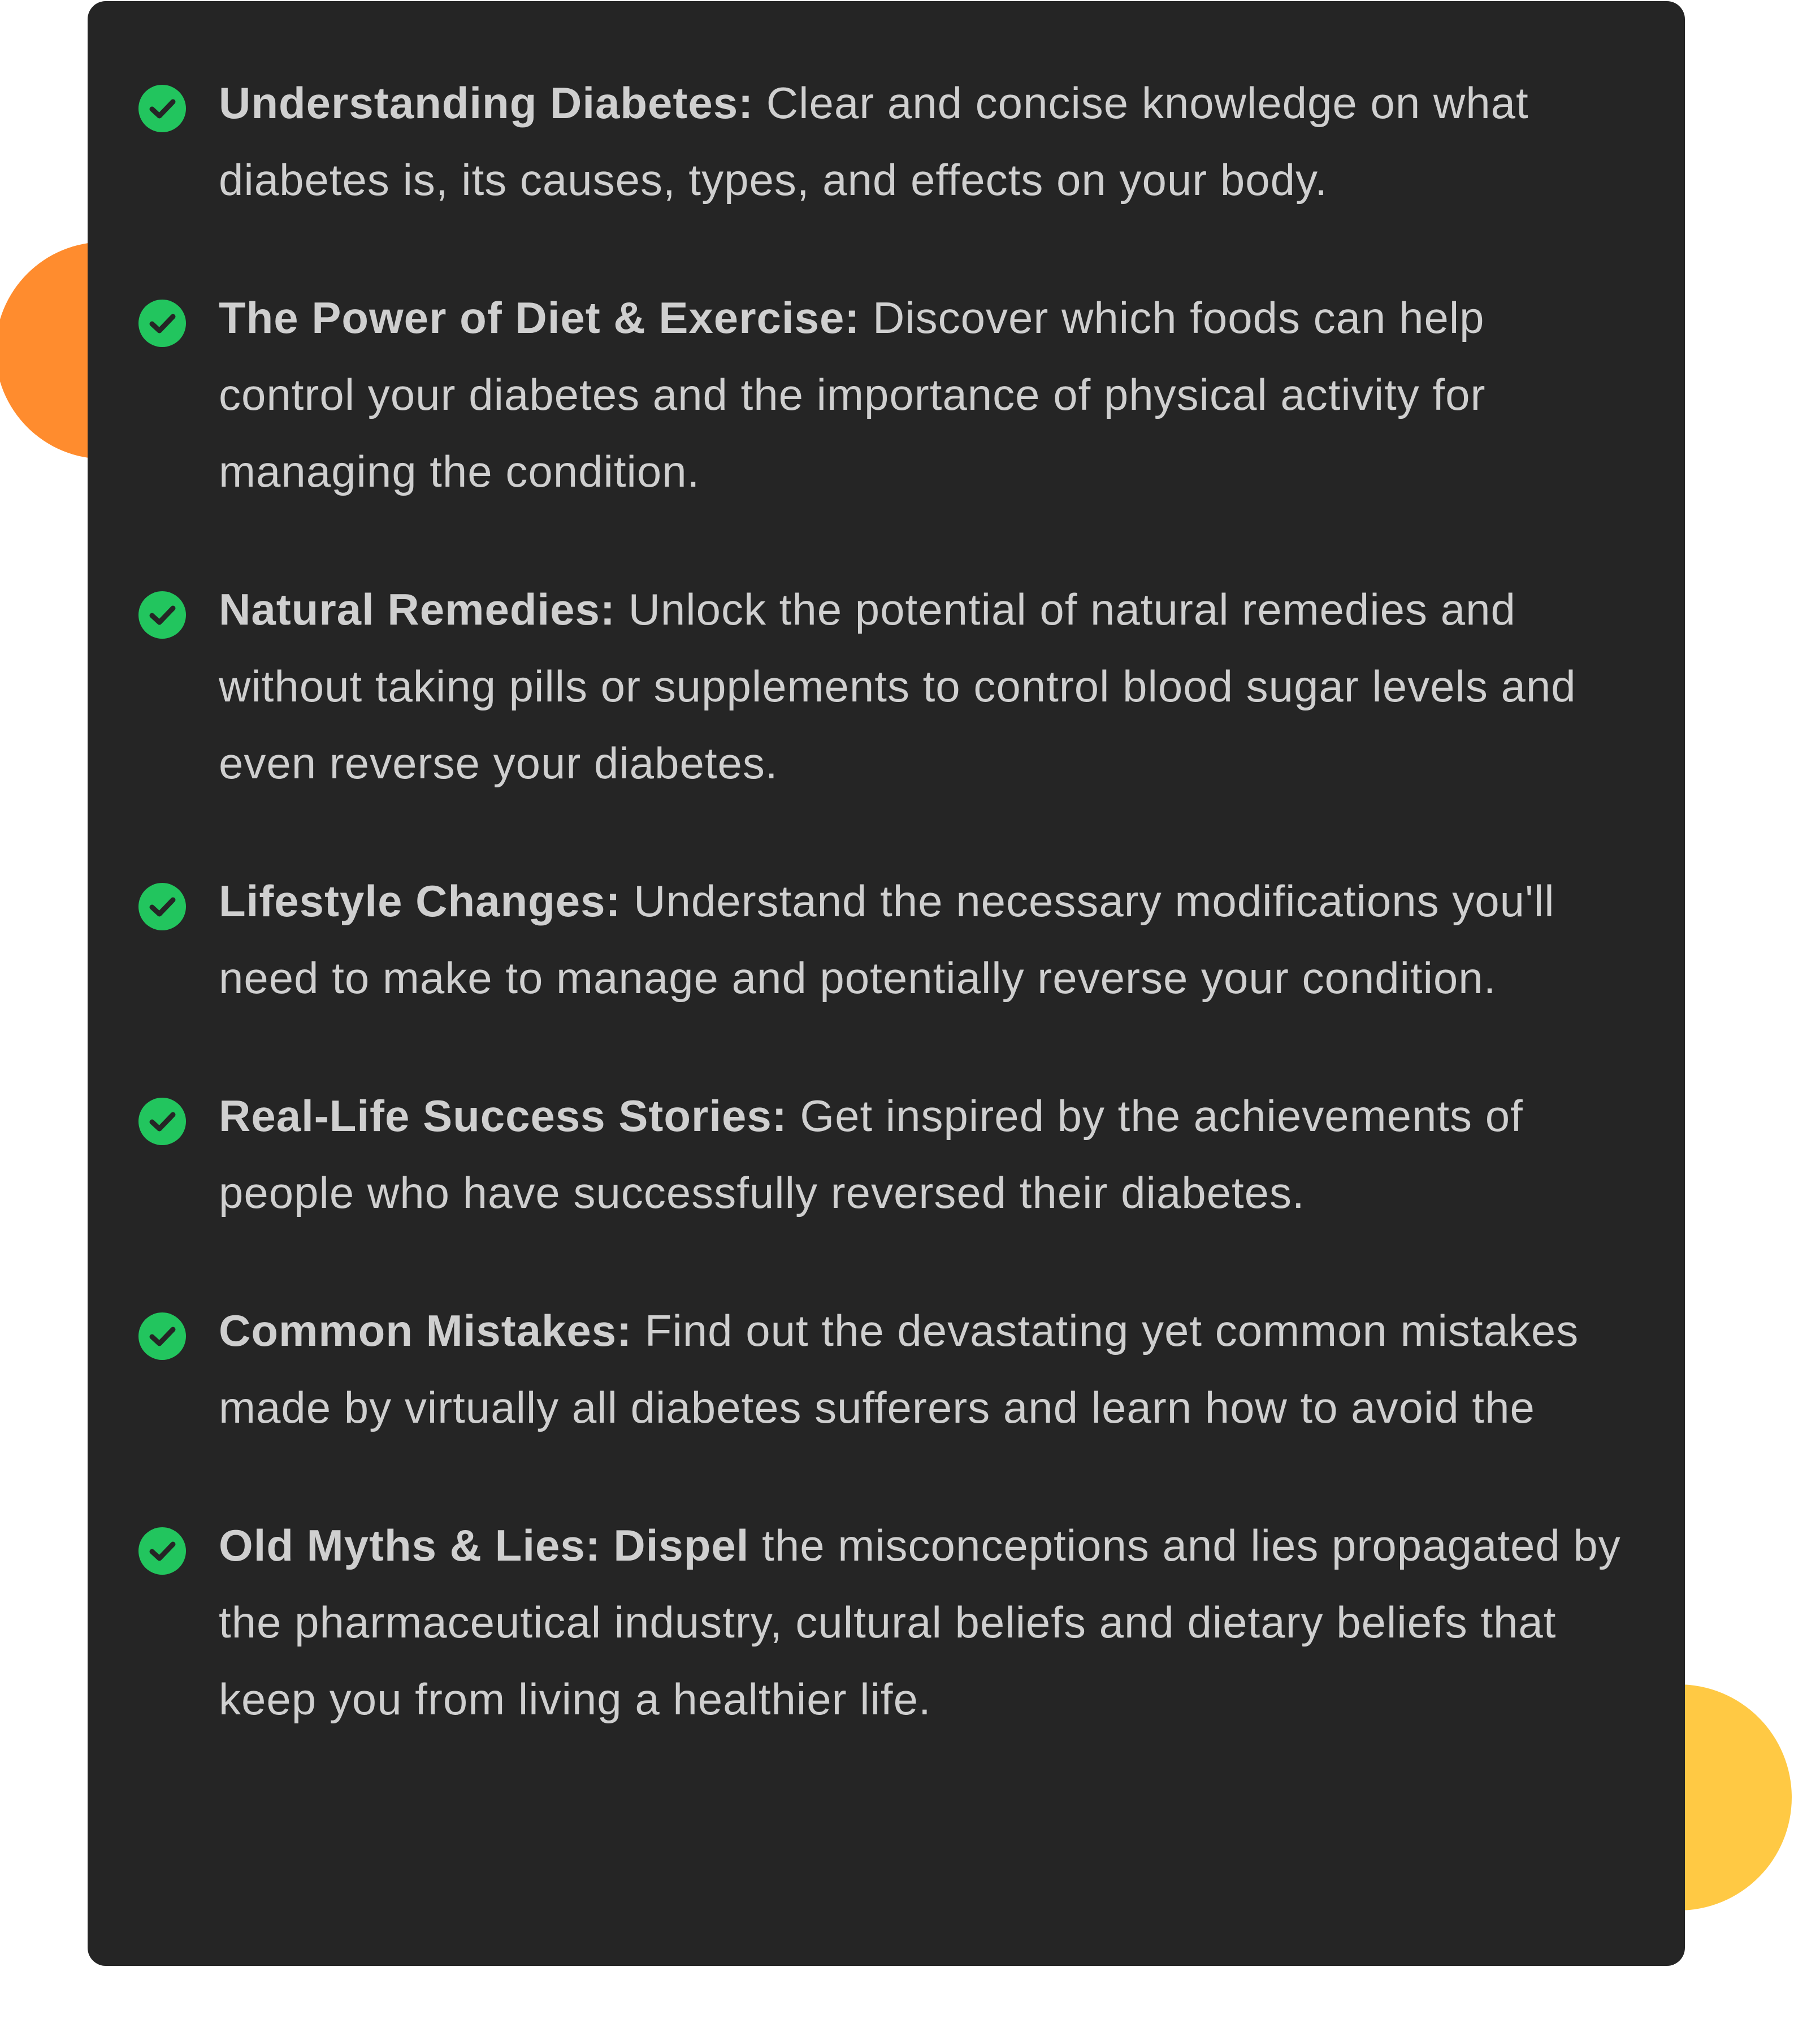 Image resolution: width=1820 pixels, height=2019 pixels. What do you see at coordinates (484, 1545) in the screenshot?
I see `feature-title: Old Myths & Lies: Dispel` at bounding box center [484, 1545].